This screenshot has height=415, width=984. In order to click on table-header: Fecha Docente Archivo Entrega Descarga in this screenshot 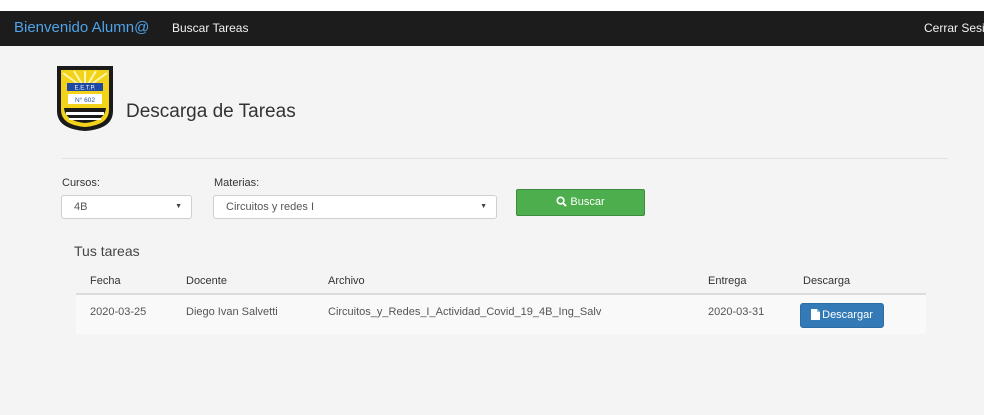, I will do `click(501, 281)`.